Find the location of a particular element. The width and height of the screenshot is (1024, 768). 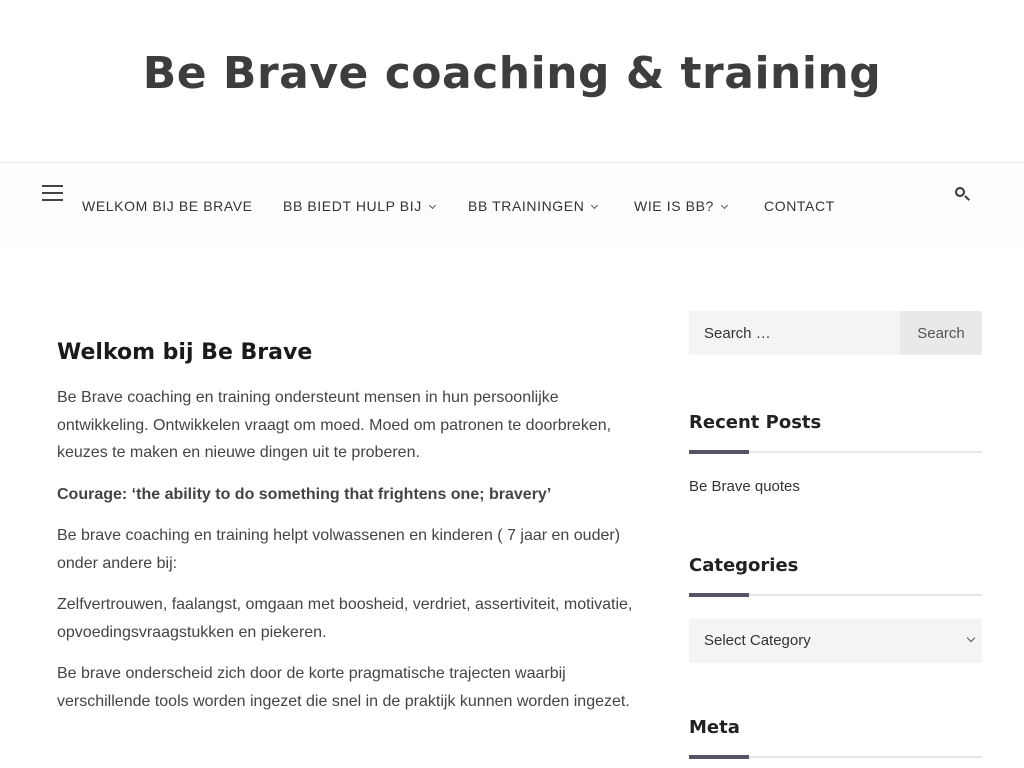

search-button: Search is located at coordinates (941, 333).